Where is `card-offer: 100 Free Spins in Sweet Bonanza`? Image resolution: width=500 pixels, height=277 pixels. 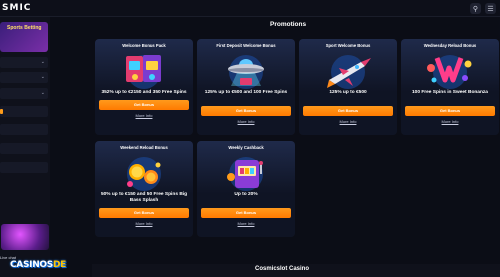 card-offer: 100 Free Spins in Sweet Bonanza is located at coordinates (450, 92).